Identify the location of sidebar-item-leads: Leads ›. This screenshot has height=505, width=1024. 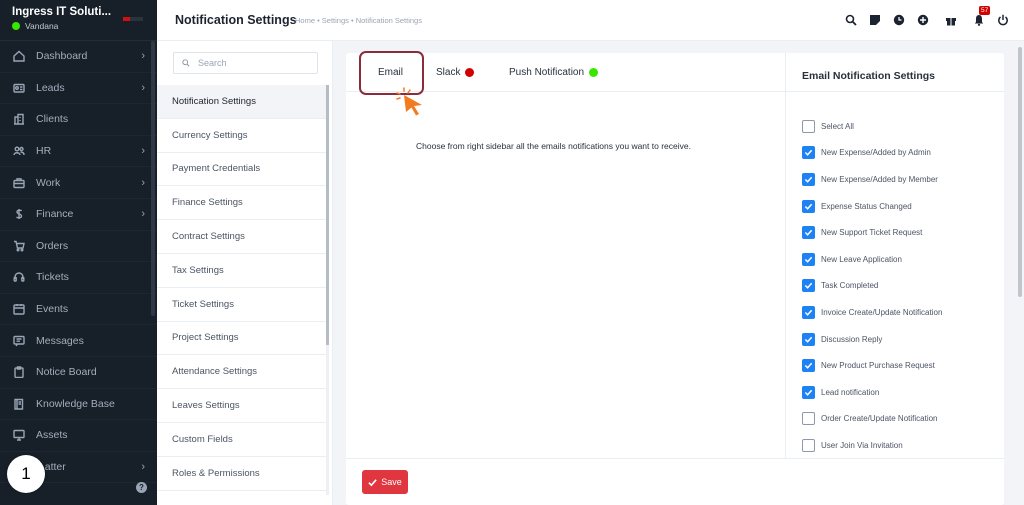
(78, 89).